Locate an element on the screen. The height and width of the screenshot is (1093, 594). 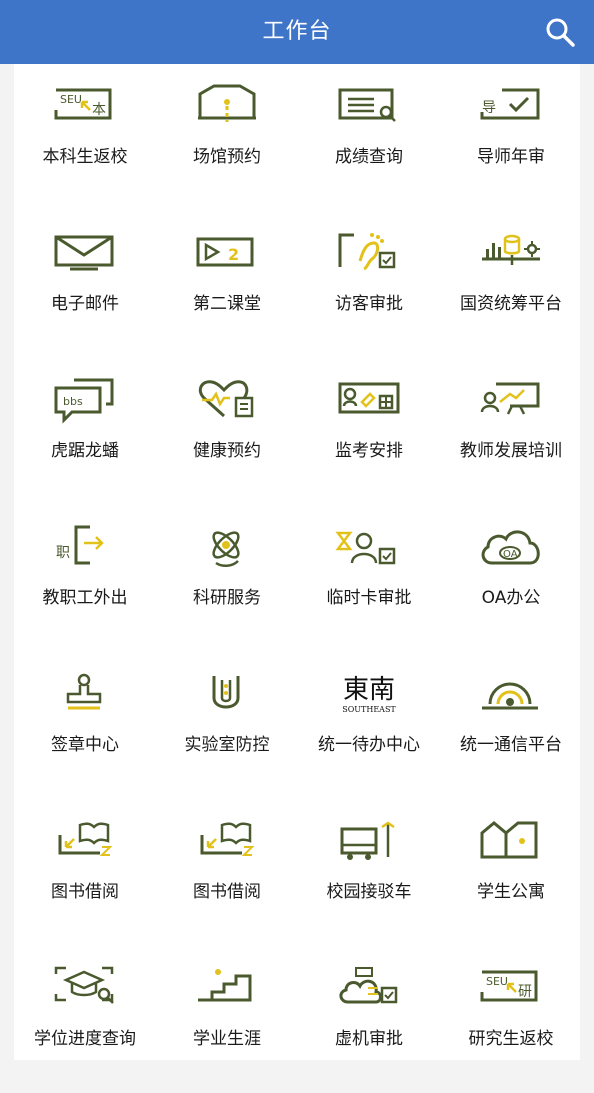
oa-cloud-icon: OA is located at coordinates (511, 549).